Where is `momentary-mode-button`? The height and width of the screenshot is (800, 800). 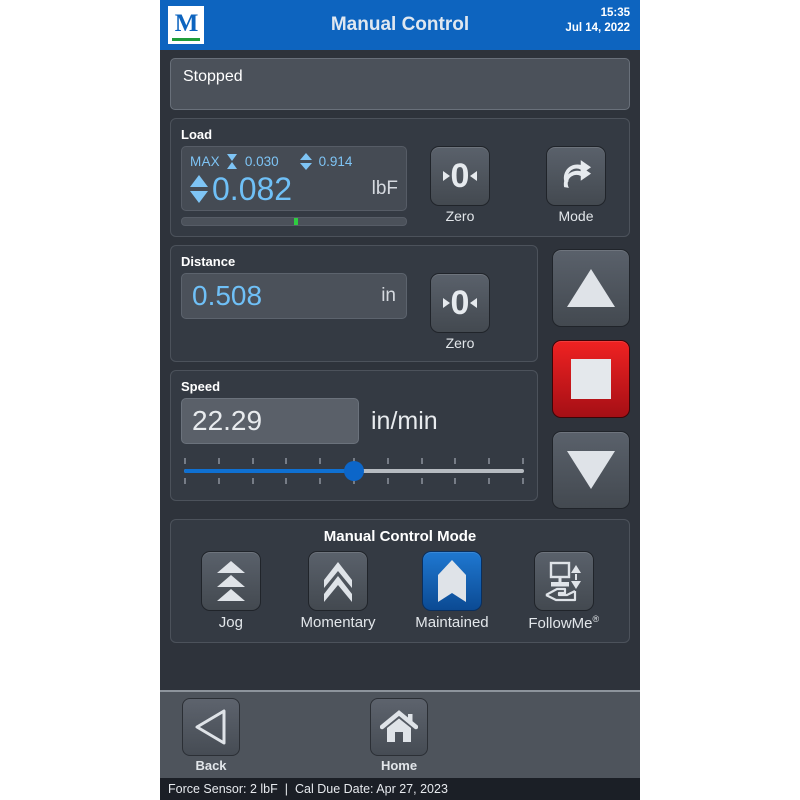 momentary-mode-button is located at coordinates (338, 581).